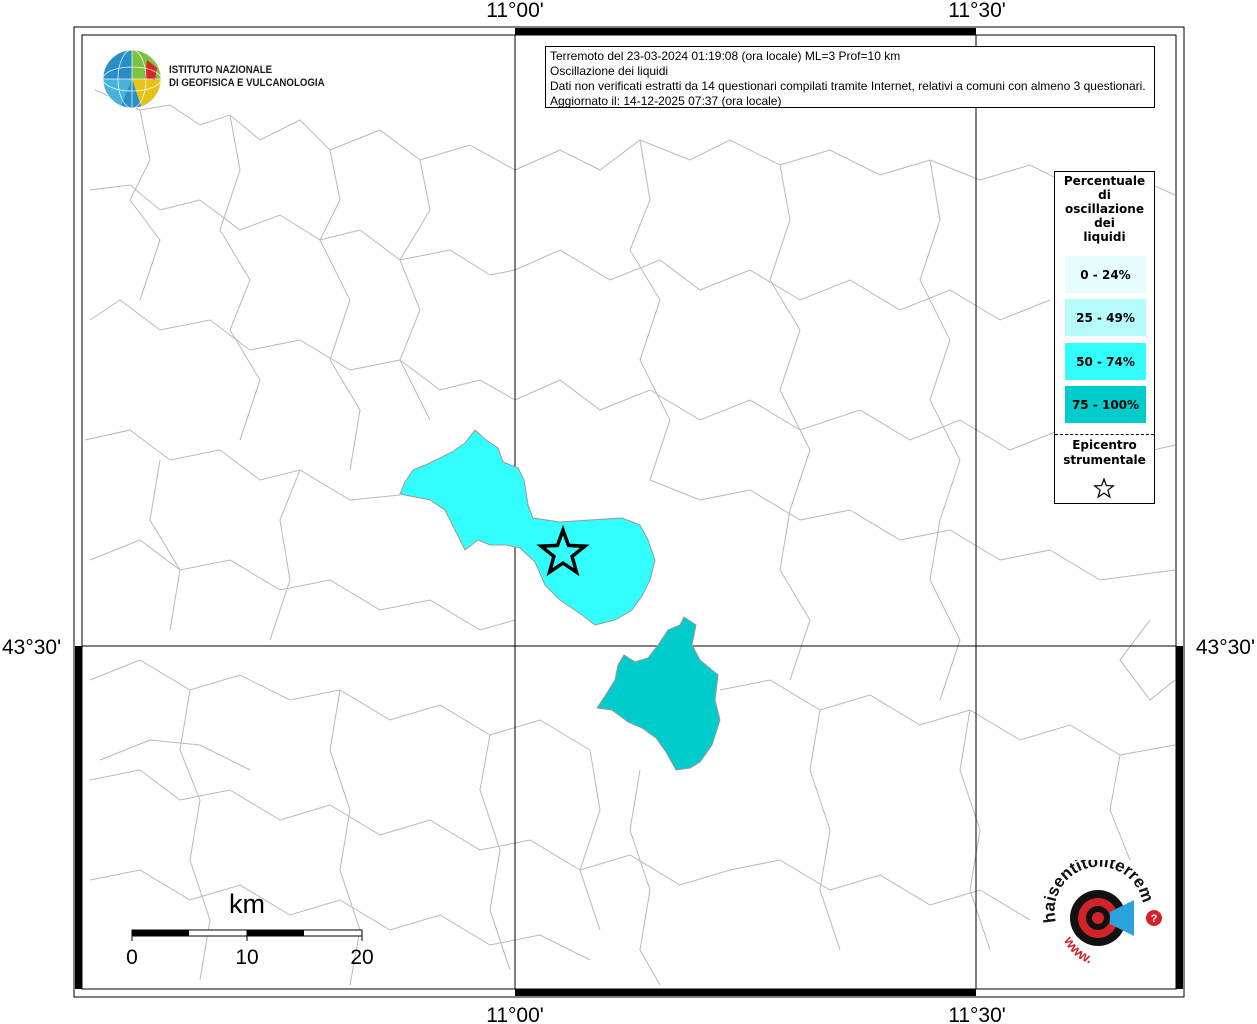 The image size is (1257, 1024). Describe the element at coordinates (1105, 274) in the screenshot. I see `legend-class-0: 0 - 24%` at that location.